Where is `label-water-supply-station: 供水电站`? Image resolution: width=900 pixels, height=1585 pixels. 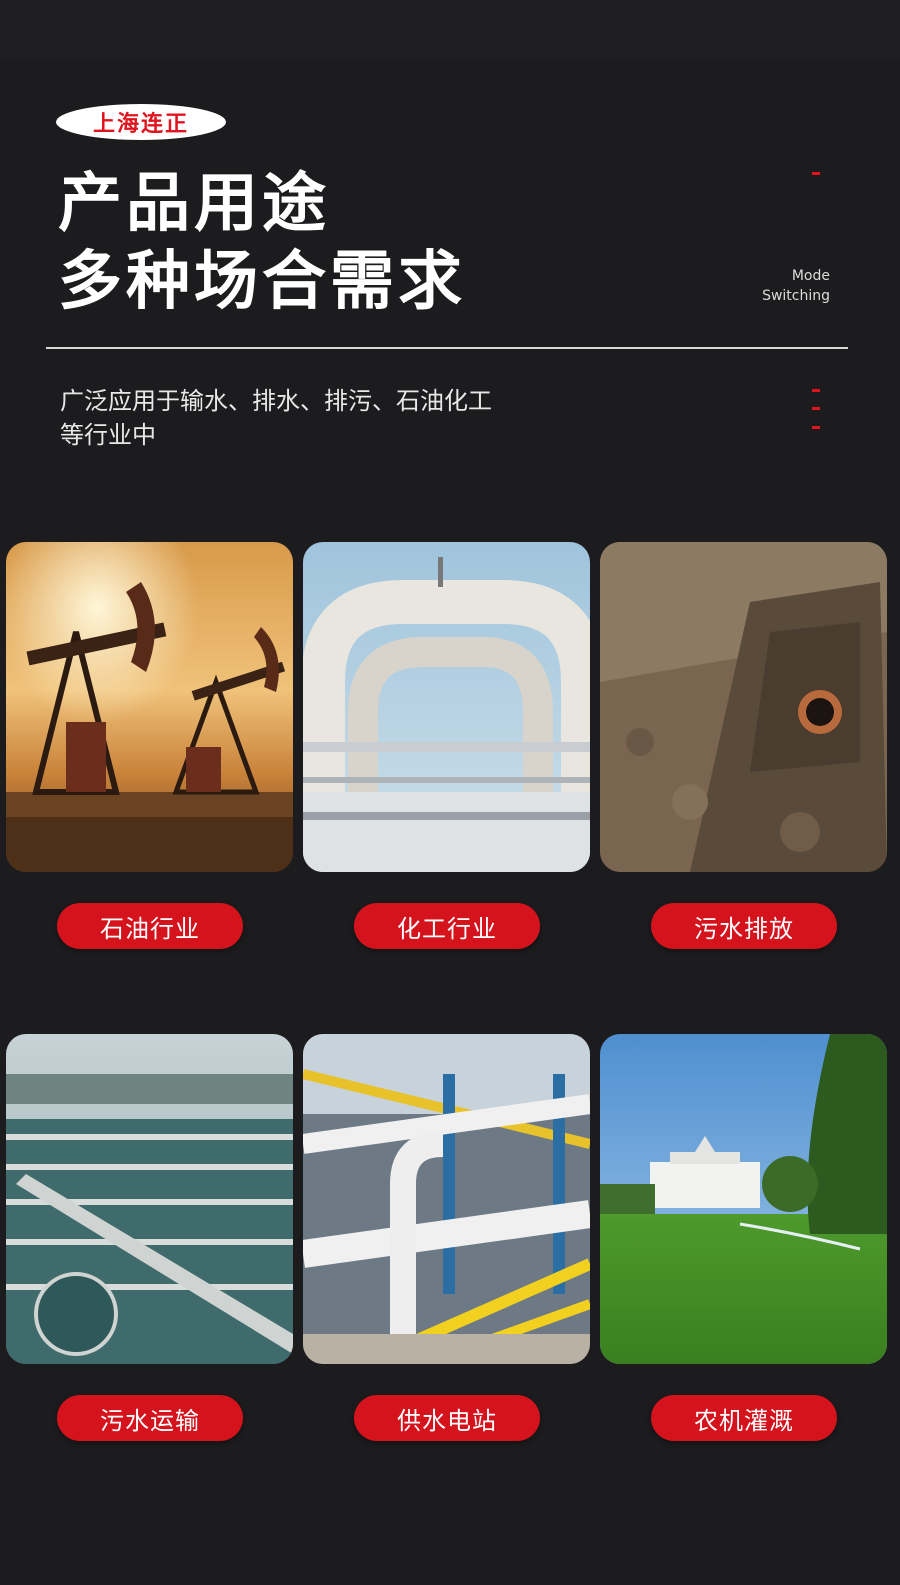
label-water-supply-station: 供水电站 is located at coordinates (447, 1418).